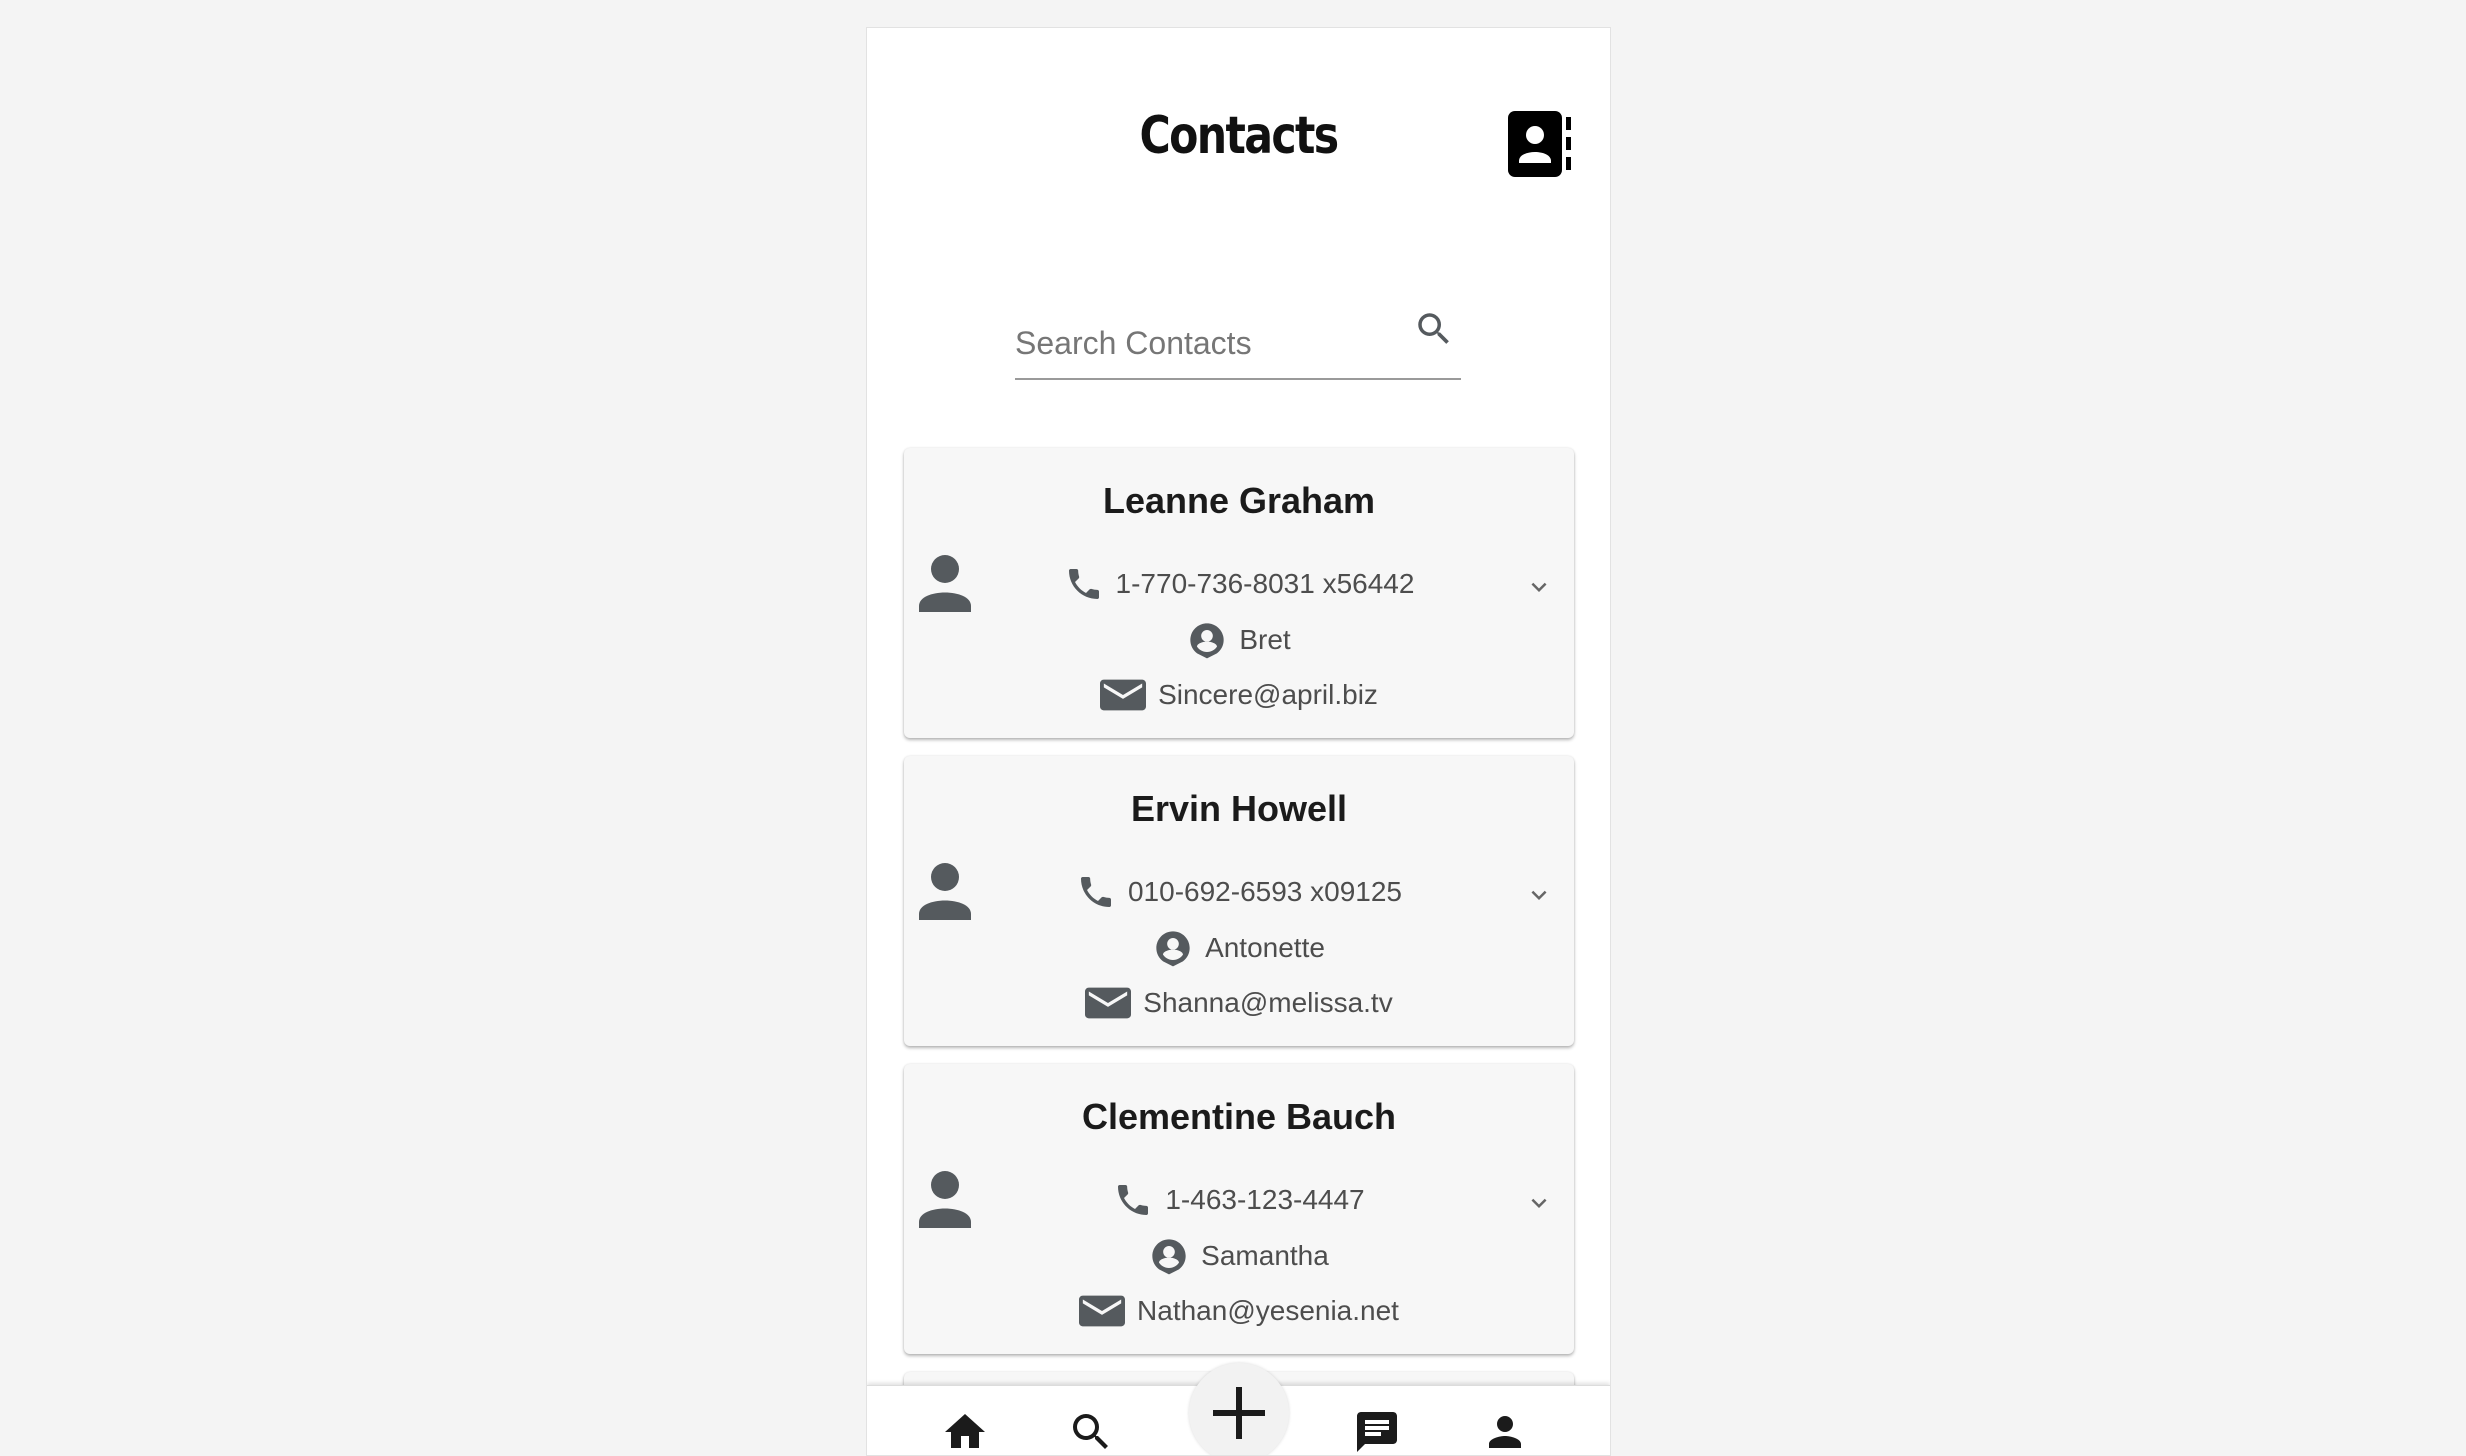 The width and height of the screenshot is (2466, 1456). I want to click on add-icon, so click(1239, 1413).